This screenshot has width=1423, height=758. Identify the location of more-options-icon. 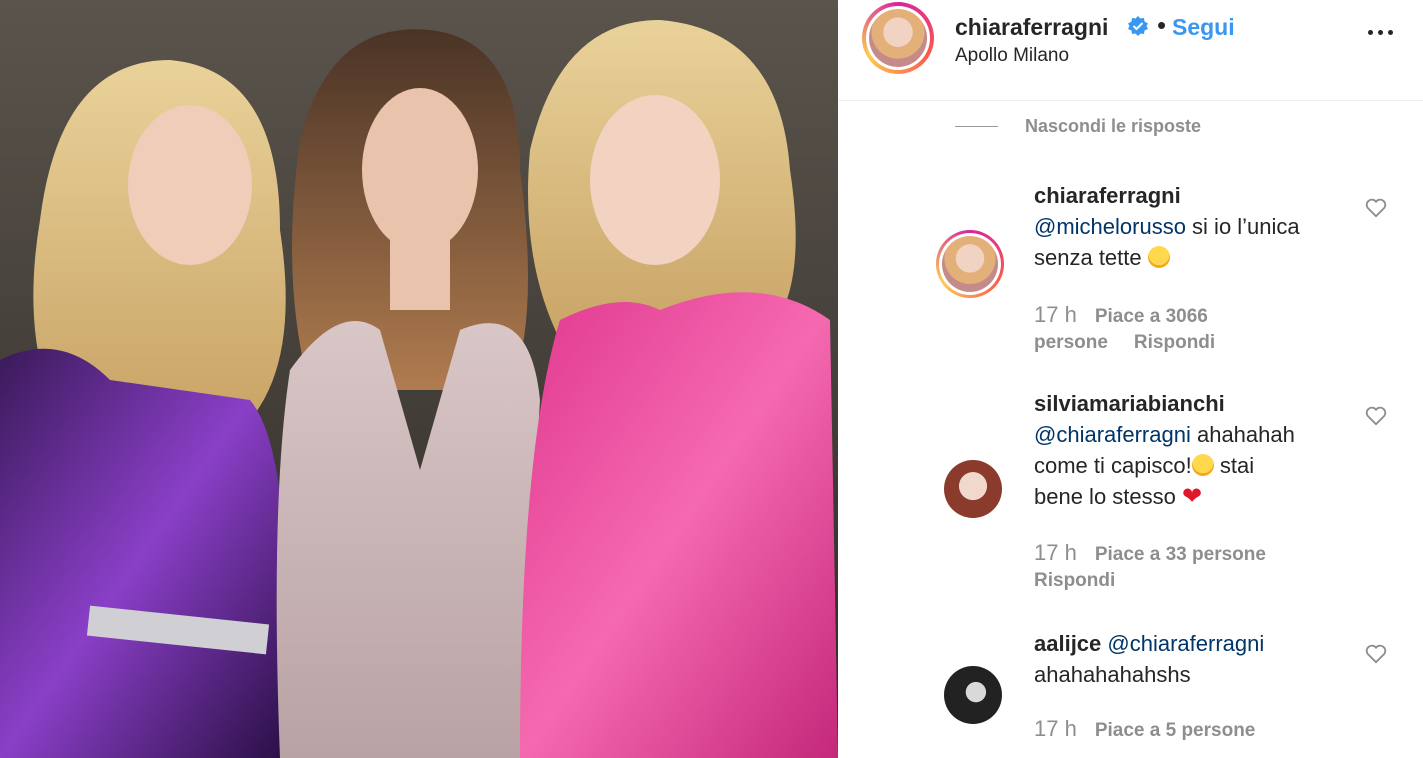
(1381, 32).